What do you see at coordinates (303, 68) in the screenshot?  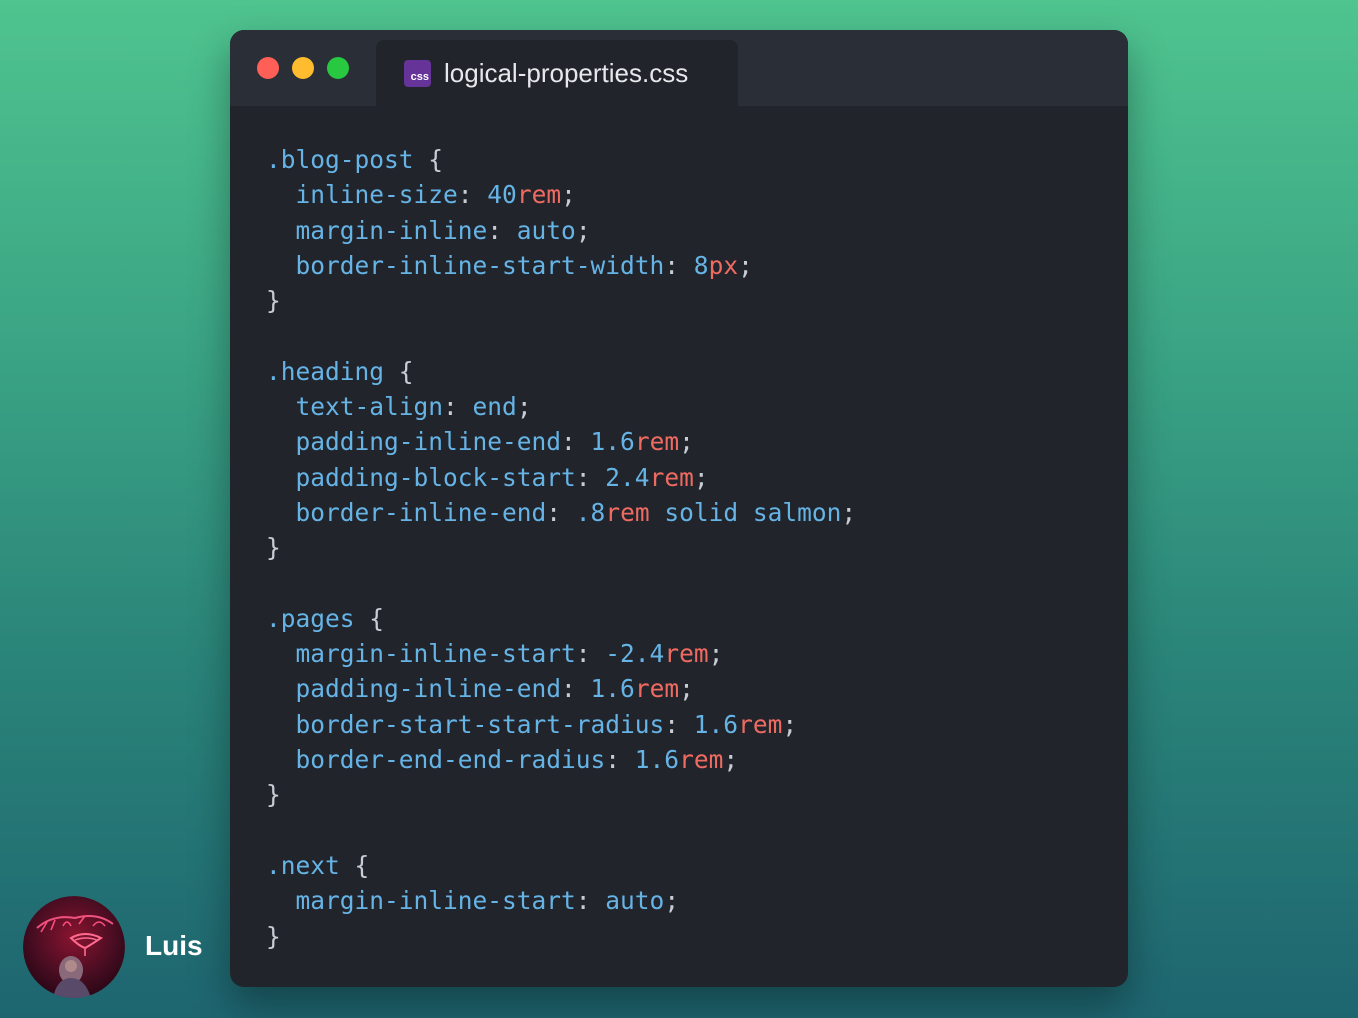 I see `minimize-button` at bounding box center [303, 68].